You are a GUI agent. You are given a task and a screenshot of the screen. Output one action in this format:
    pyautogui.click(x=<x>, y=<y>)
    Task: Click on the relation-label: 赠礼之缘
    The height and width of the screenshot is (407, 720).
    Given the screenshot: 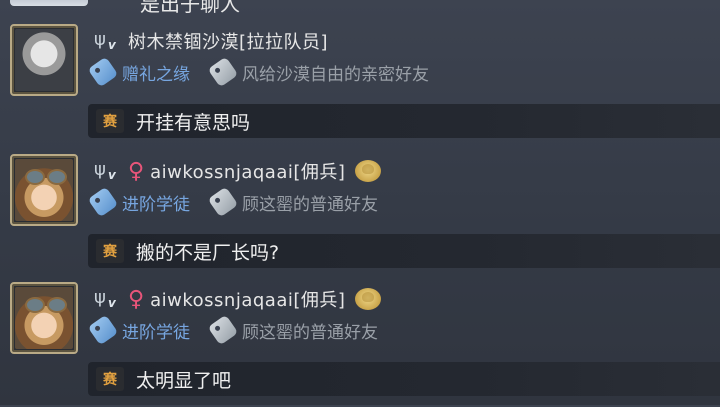 What is the action you would take?
    pyautogui.click(x=156, y=74)
    